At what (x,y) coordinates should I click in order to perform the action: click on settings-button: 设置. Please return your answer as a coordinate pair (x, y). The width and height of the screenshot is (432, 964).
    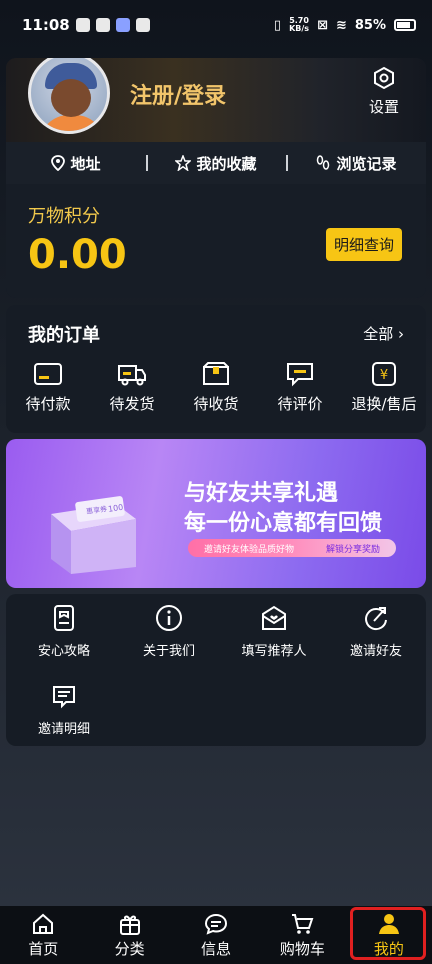
    Looking at the image, I should click on (384, 91).